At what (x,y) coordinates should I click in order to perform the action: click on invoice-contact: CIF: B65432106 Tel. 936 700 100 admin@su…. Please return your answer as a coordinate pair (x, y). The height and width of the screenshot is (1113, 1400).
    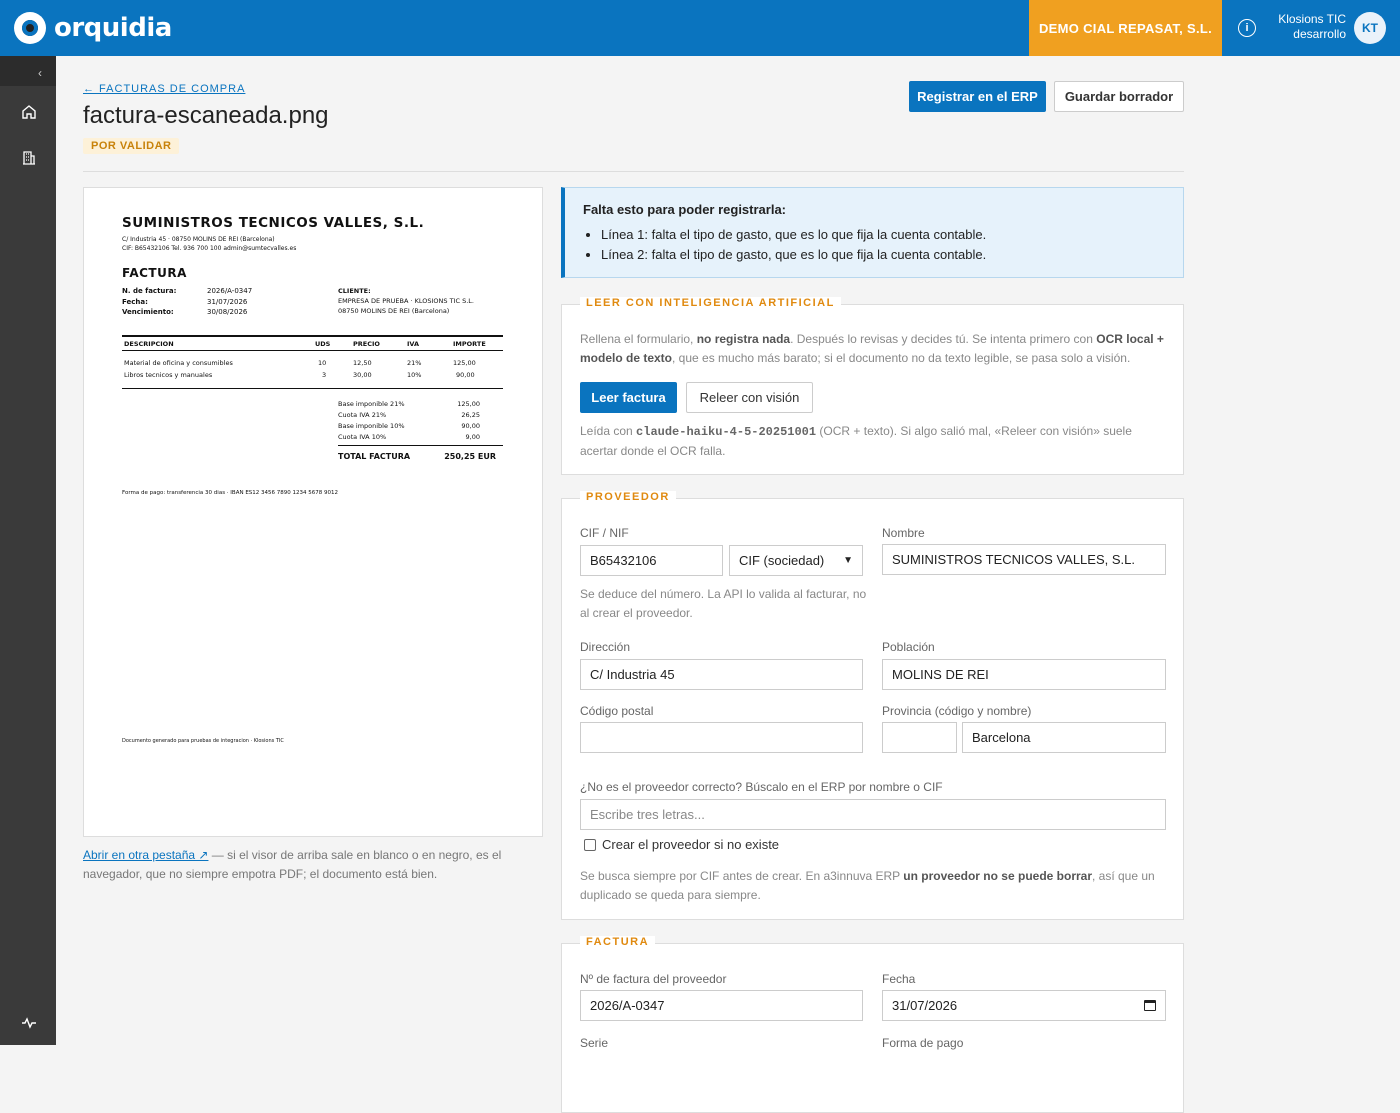
    Looking at the image, I should click on (209, 248).